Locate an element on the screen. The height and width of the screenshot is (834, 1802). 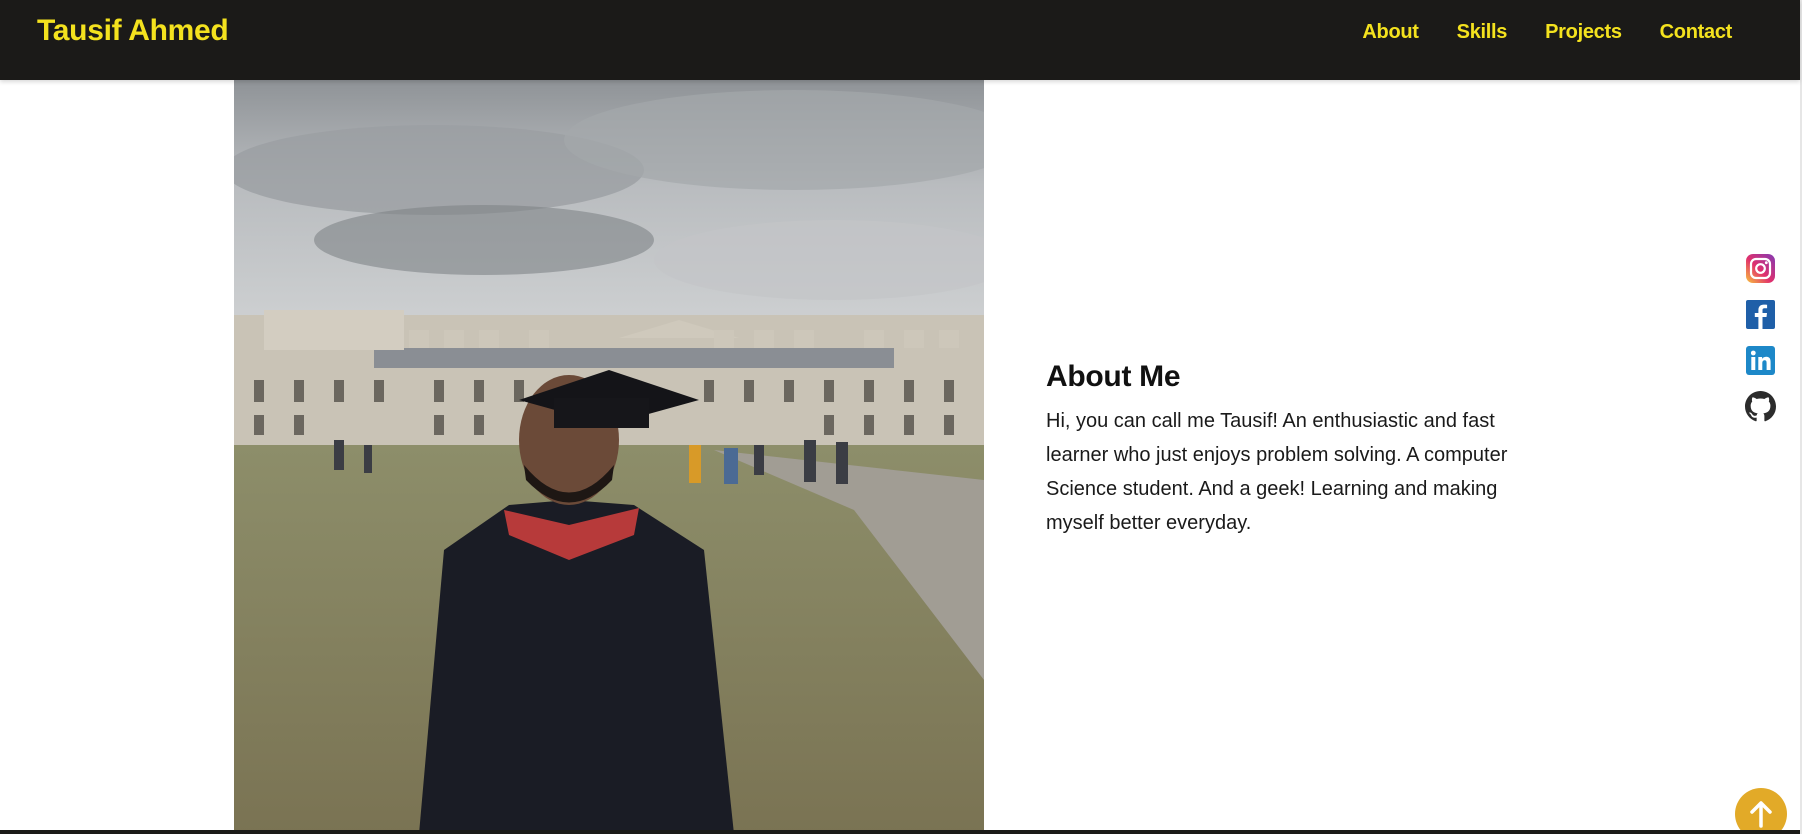
back-to-top-button is located at coordinates (1761, 811).